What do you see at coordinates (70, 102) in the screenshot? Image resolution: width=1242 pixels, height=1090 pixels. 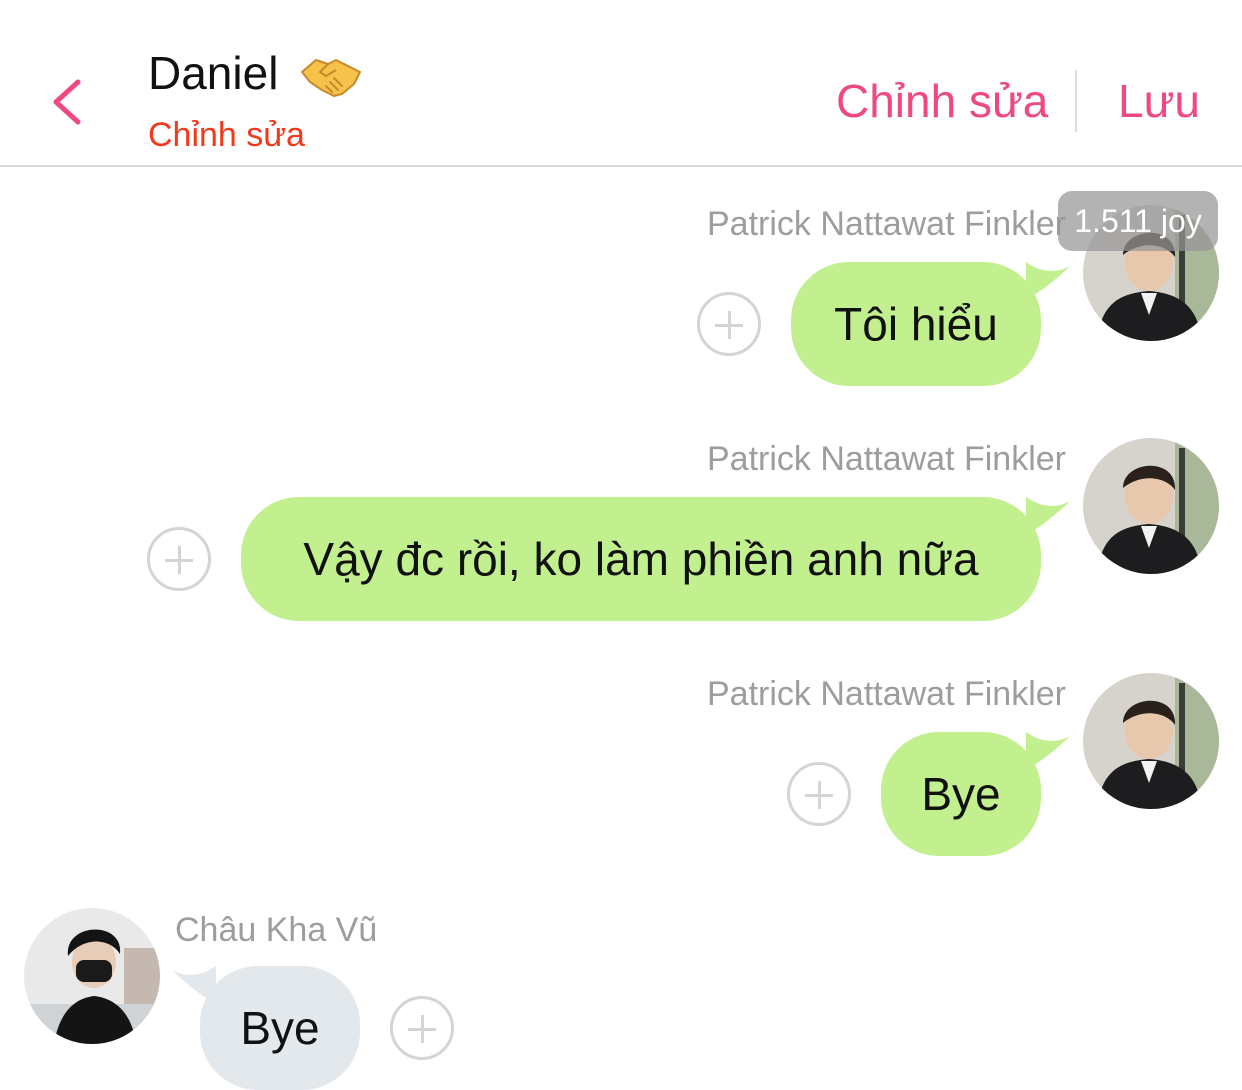 I see `back-chevron-icon` at bounding box center [70, 102].